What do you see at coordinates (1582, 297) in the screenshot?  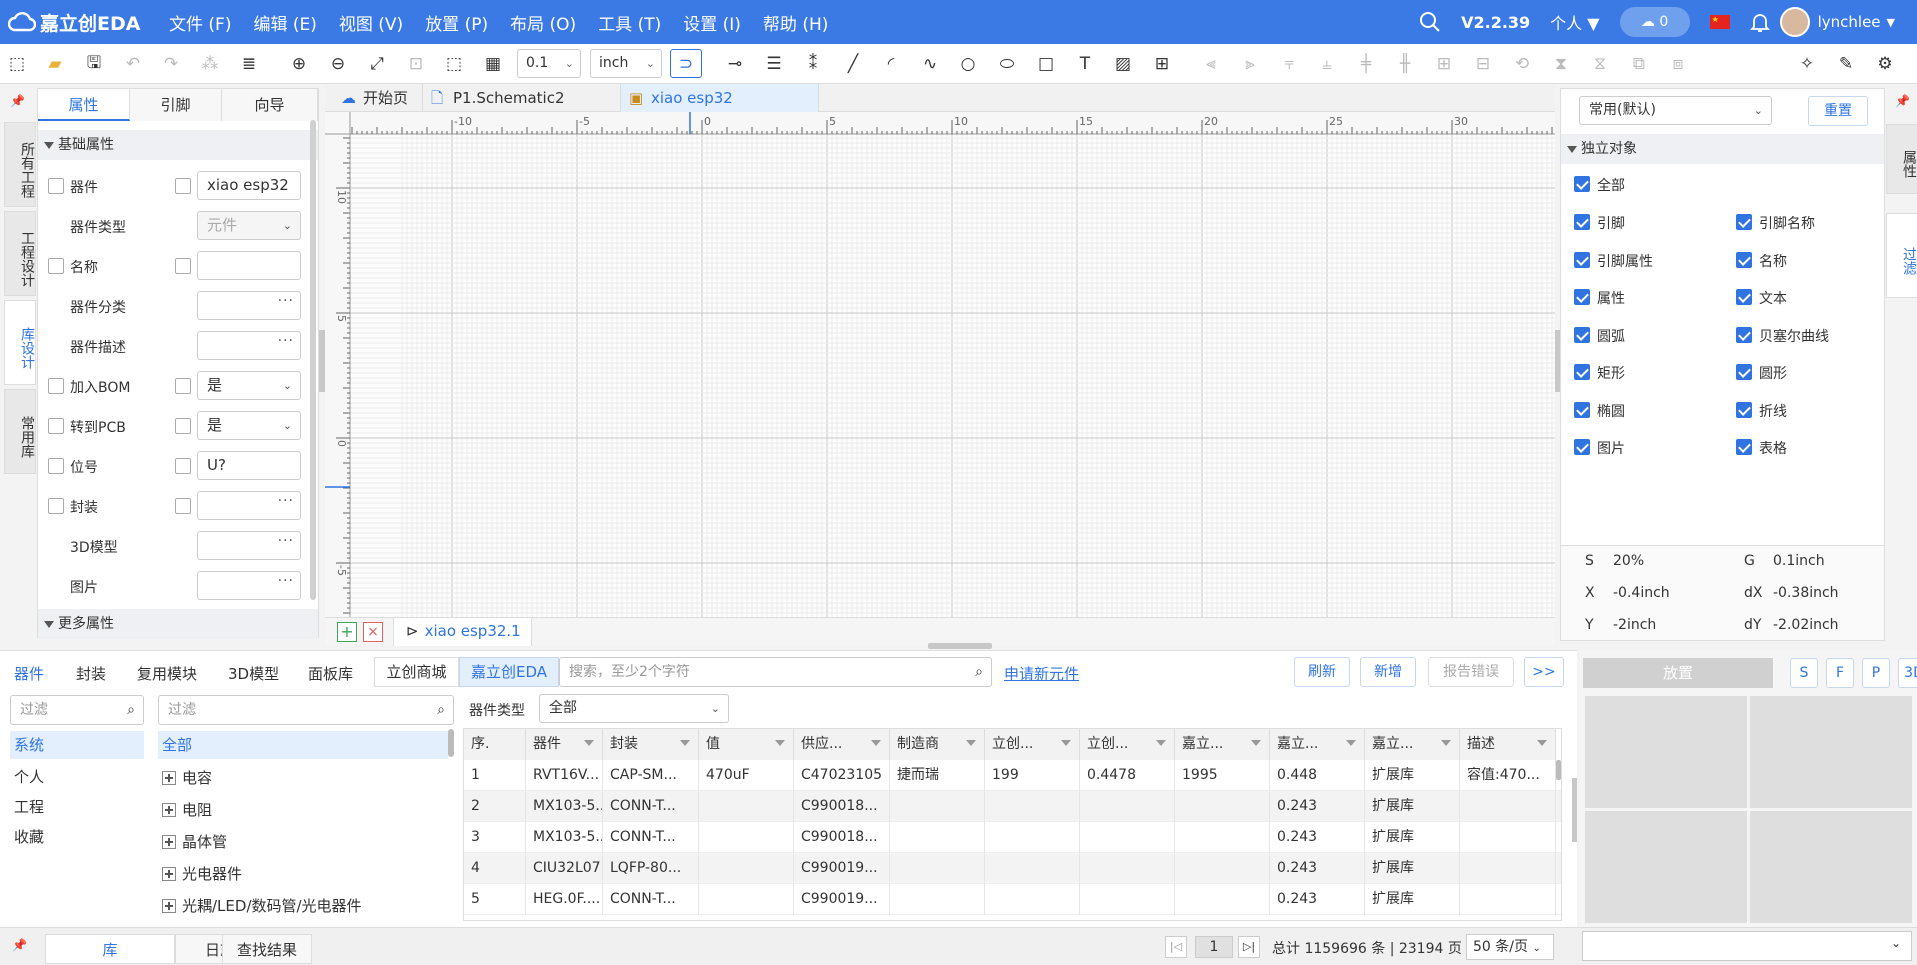 I see `filter-property-checkbox` at bounding box center [1582, 297].